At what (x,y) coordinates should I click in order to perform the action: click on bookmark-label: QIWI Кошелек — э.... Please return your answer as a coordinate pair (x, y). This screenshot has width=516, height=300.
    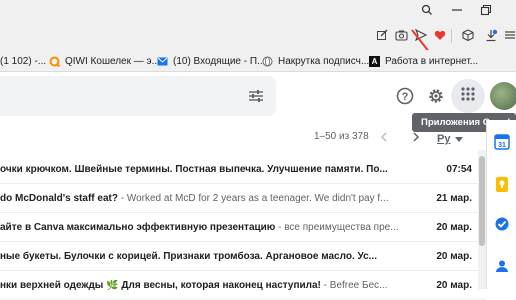
    Looking at the image, I should click on (112, 61).